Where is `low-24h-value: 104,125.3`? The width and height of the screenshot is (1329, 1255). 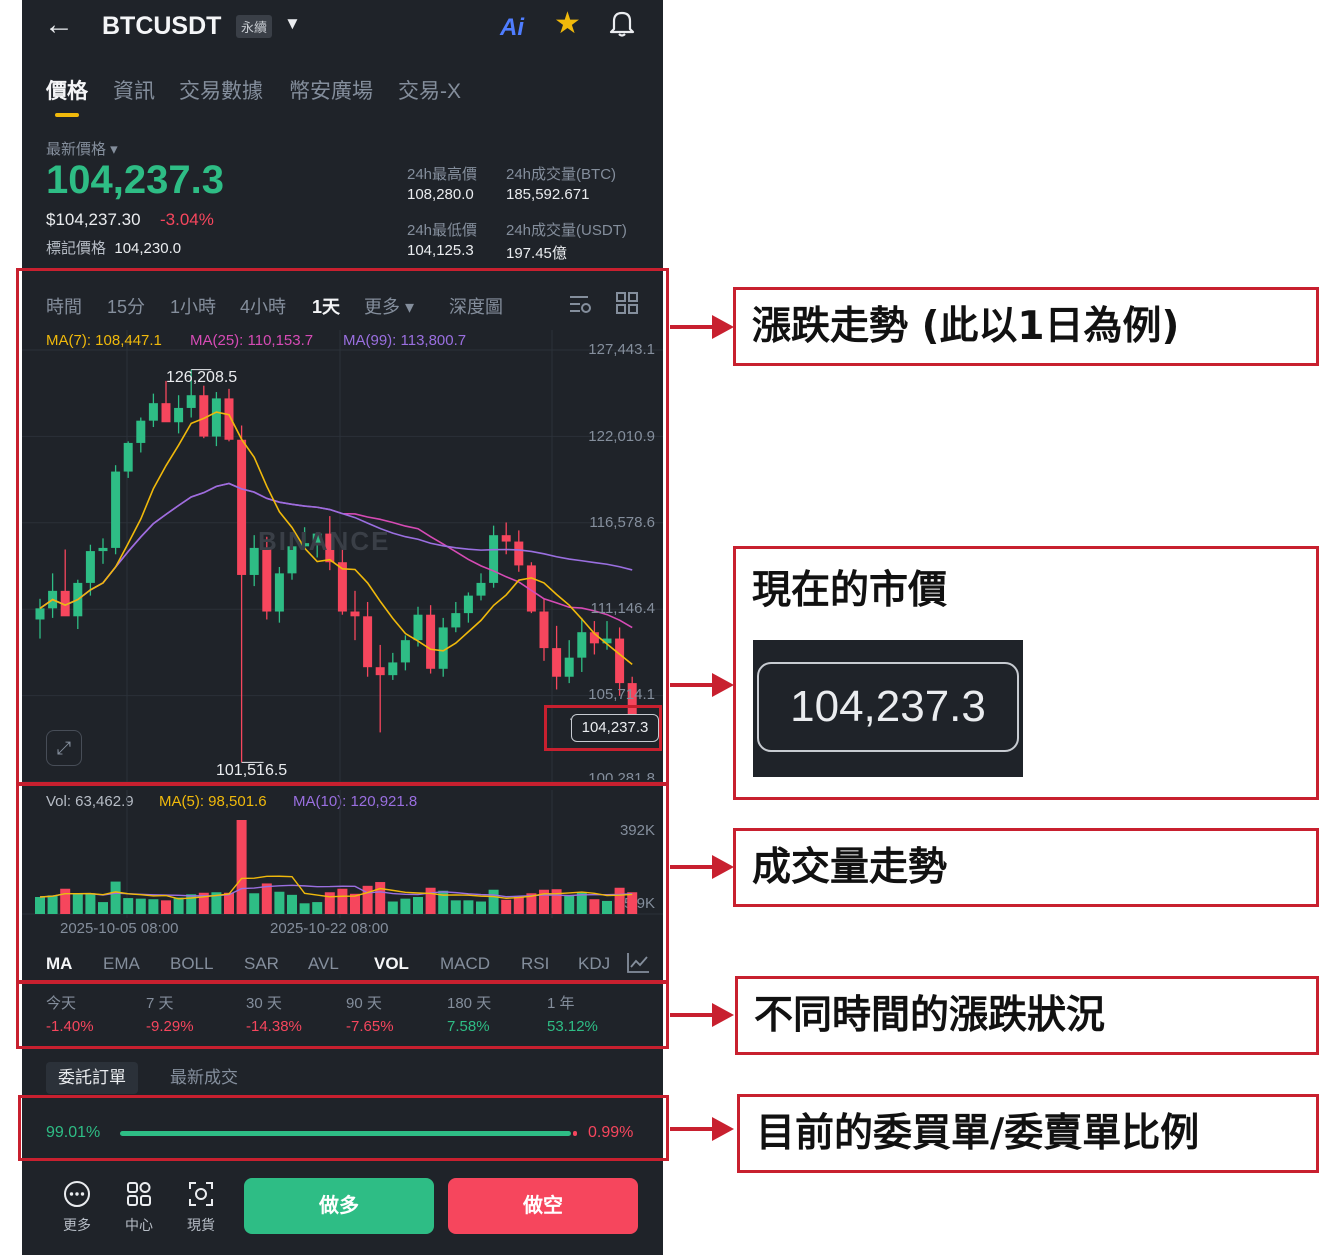 low-24h-value: 104,125.3 is located at coordinates (440, 250).